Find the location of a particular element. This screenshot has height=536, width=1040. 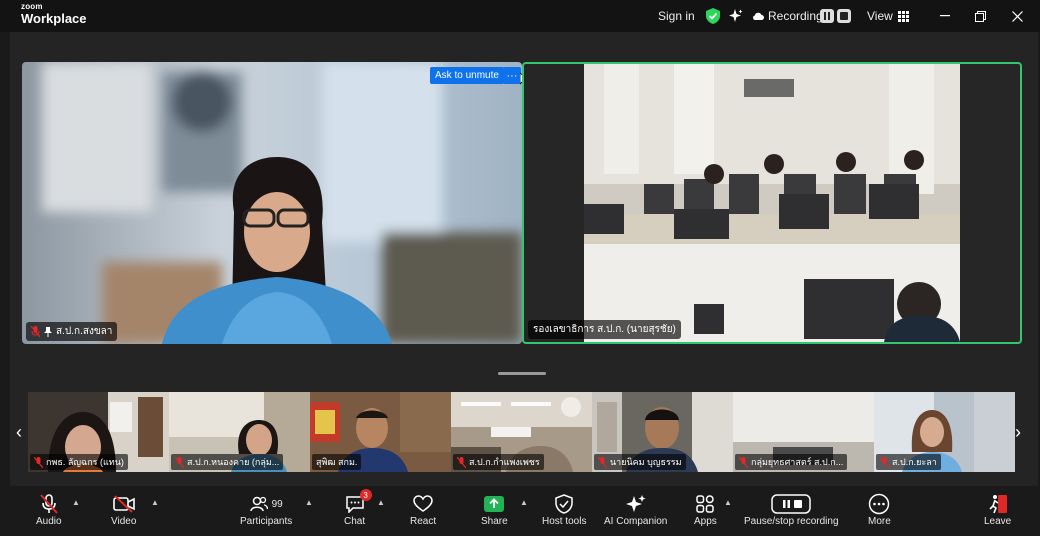

more-options-button: ··· is located at coordinates (512, 75).